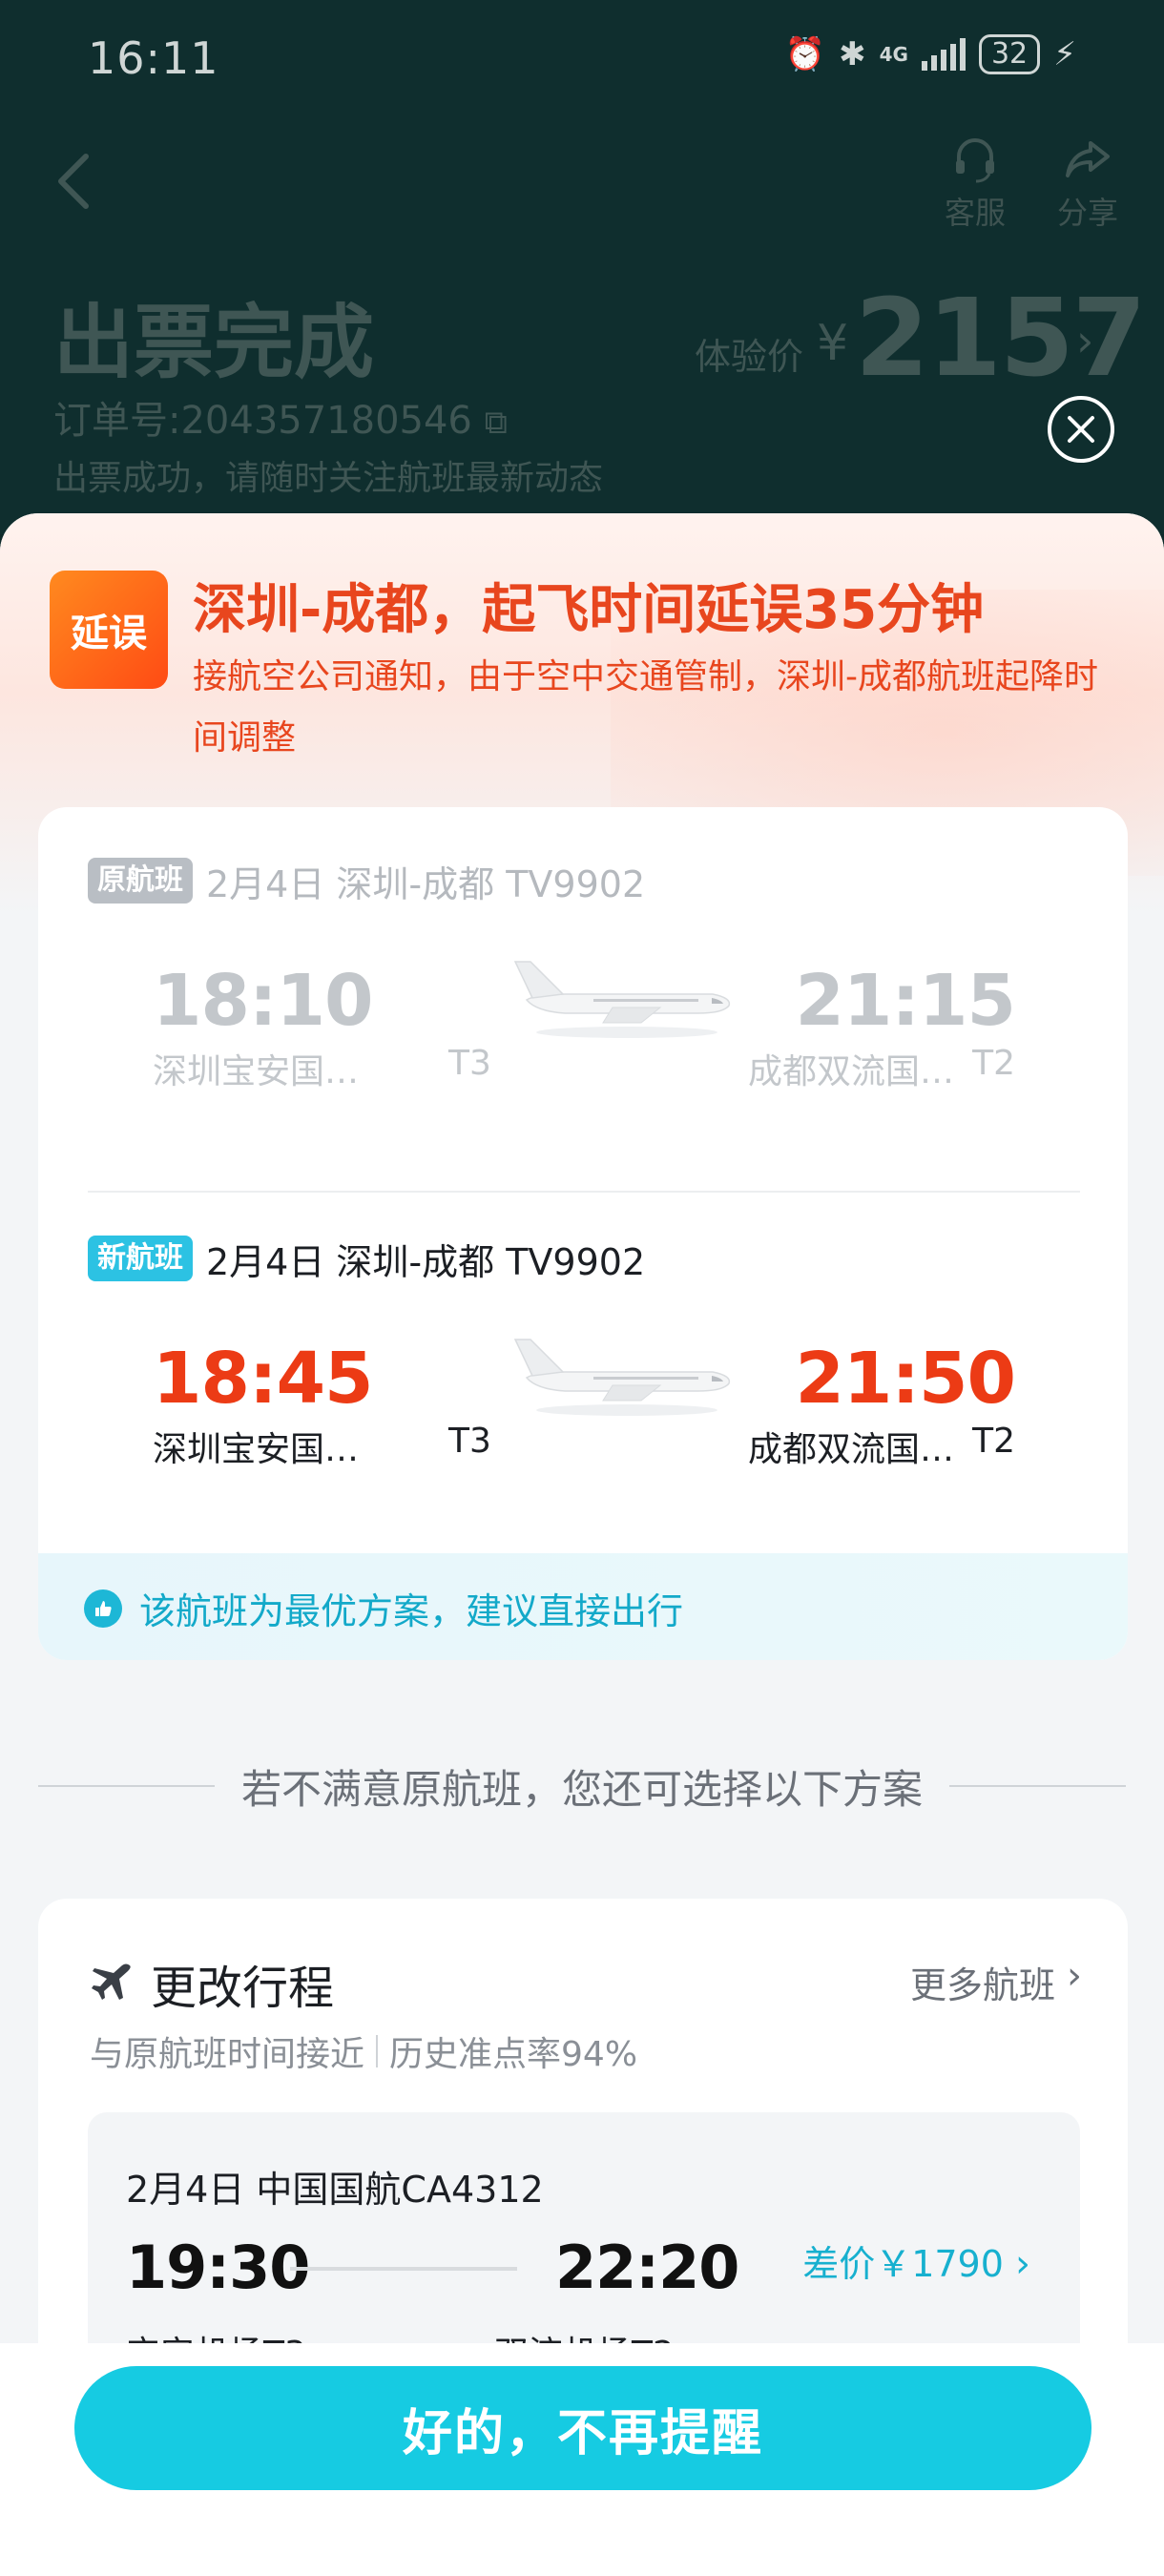 The height and width of the screenshot is (2576, 1164). Describe the element at coordinates (976, 213) in the screenshot. I see `customer-service-label: 客服` at that location.